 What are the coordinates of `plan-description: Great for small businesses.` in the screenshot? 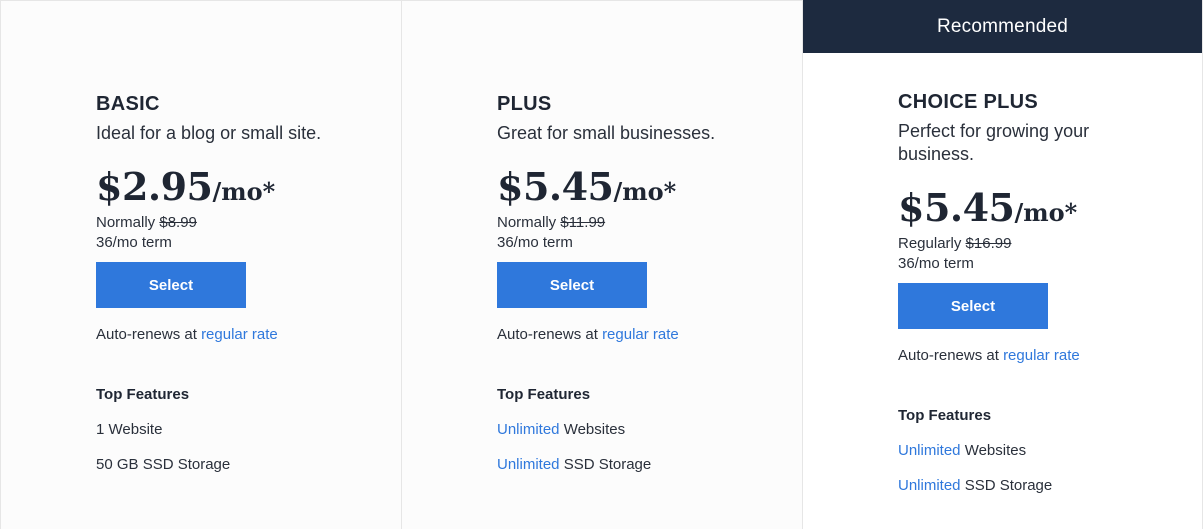 It's located at (606, 133).